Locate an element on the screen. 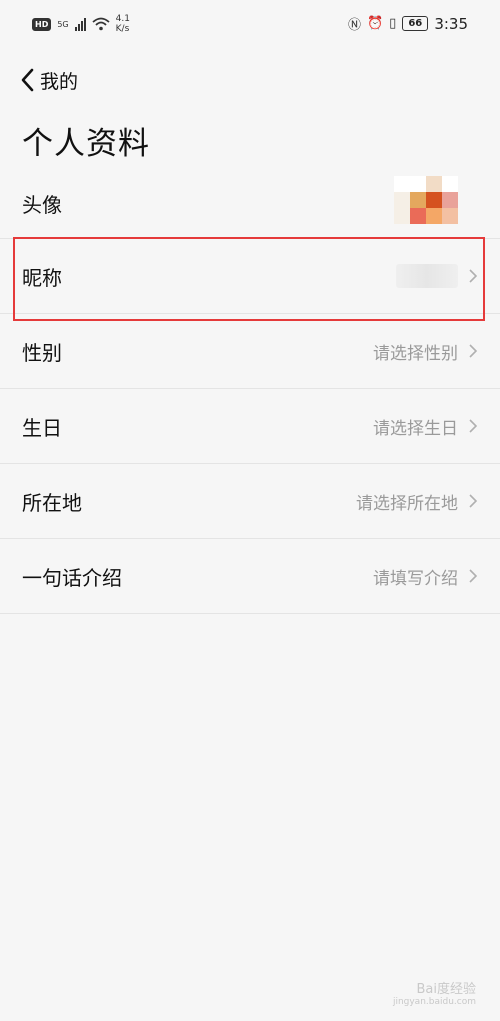 The image size is (500, 1021). back-button: 我的 is located at coordinates (48, 80).